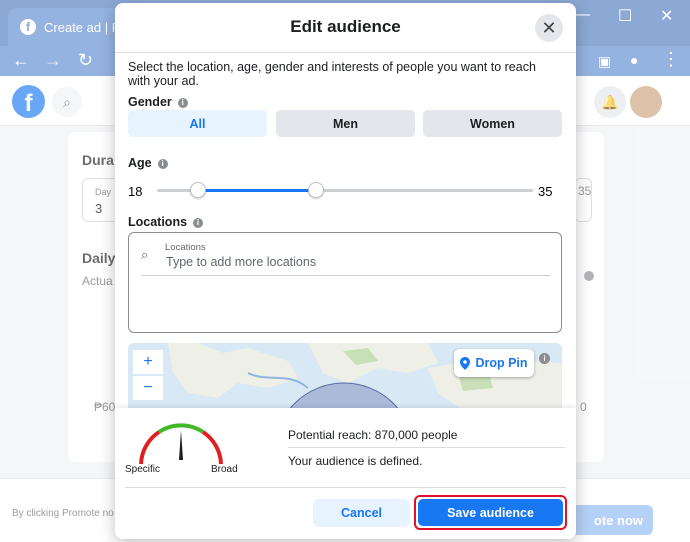 The width and height of the screenshot is (690, 542). What do you see at coordinates (148, 388) in the screenshot?
I see `zoom-out-button: −` at bounding box center [148, 388].